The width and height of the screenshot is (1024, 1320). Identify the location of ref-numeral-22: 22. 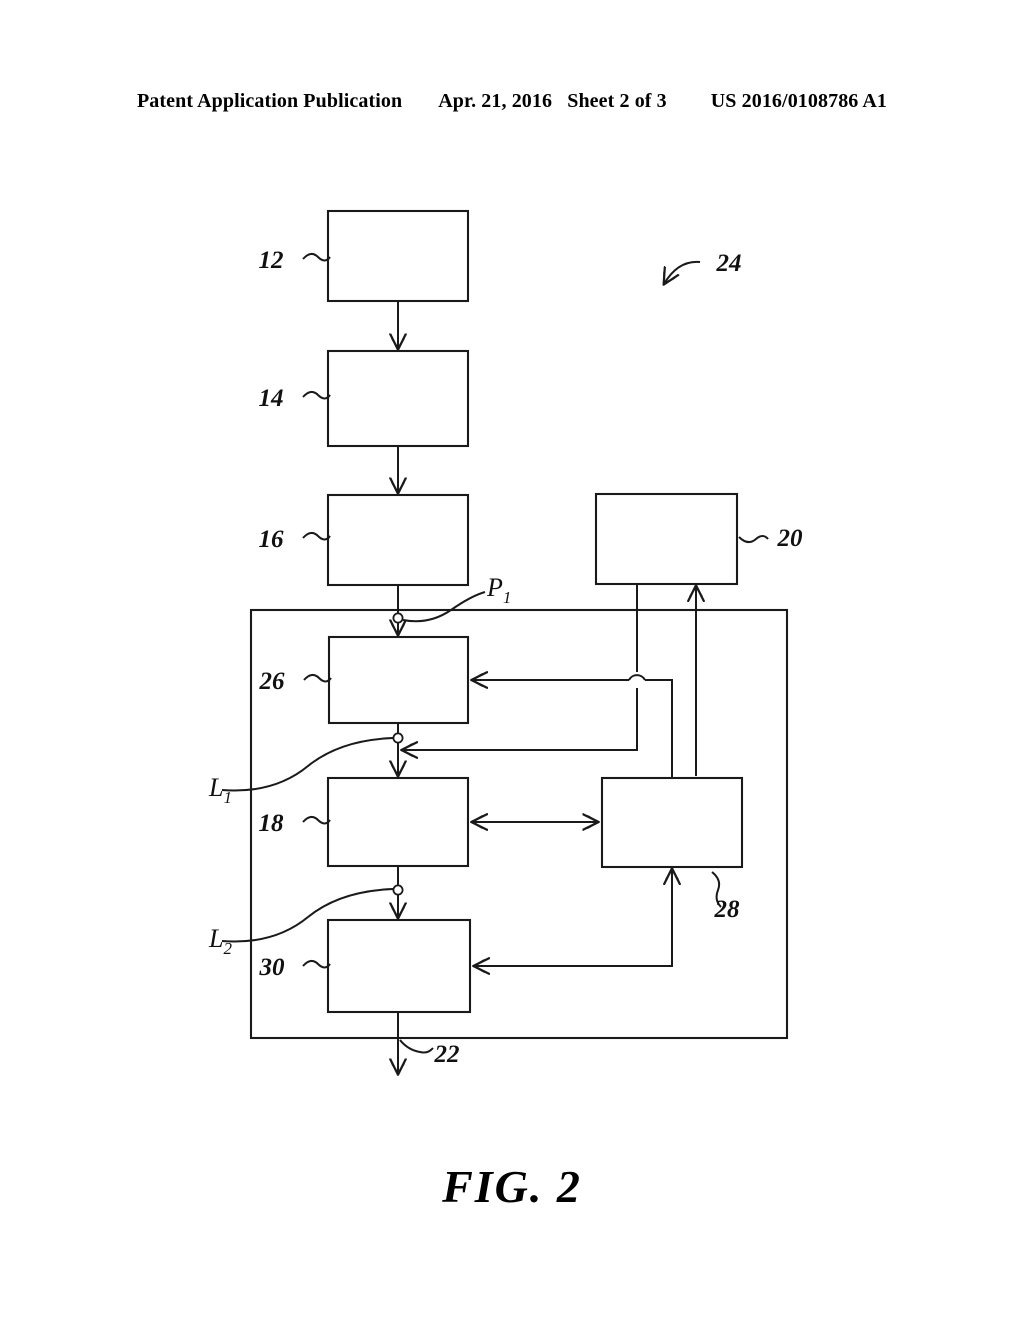
(447, 1054).